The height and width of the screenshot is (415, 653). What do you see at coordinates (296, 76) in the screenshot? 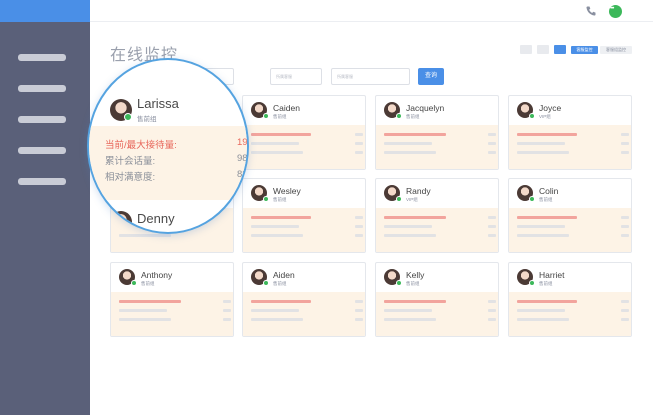
I see `filter-input-2: 所属客服` at bounding box center [296, 76].